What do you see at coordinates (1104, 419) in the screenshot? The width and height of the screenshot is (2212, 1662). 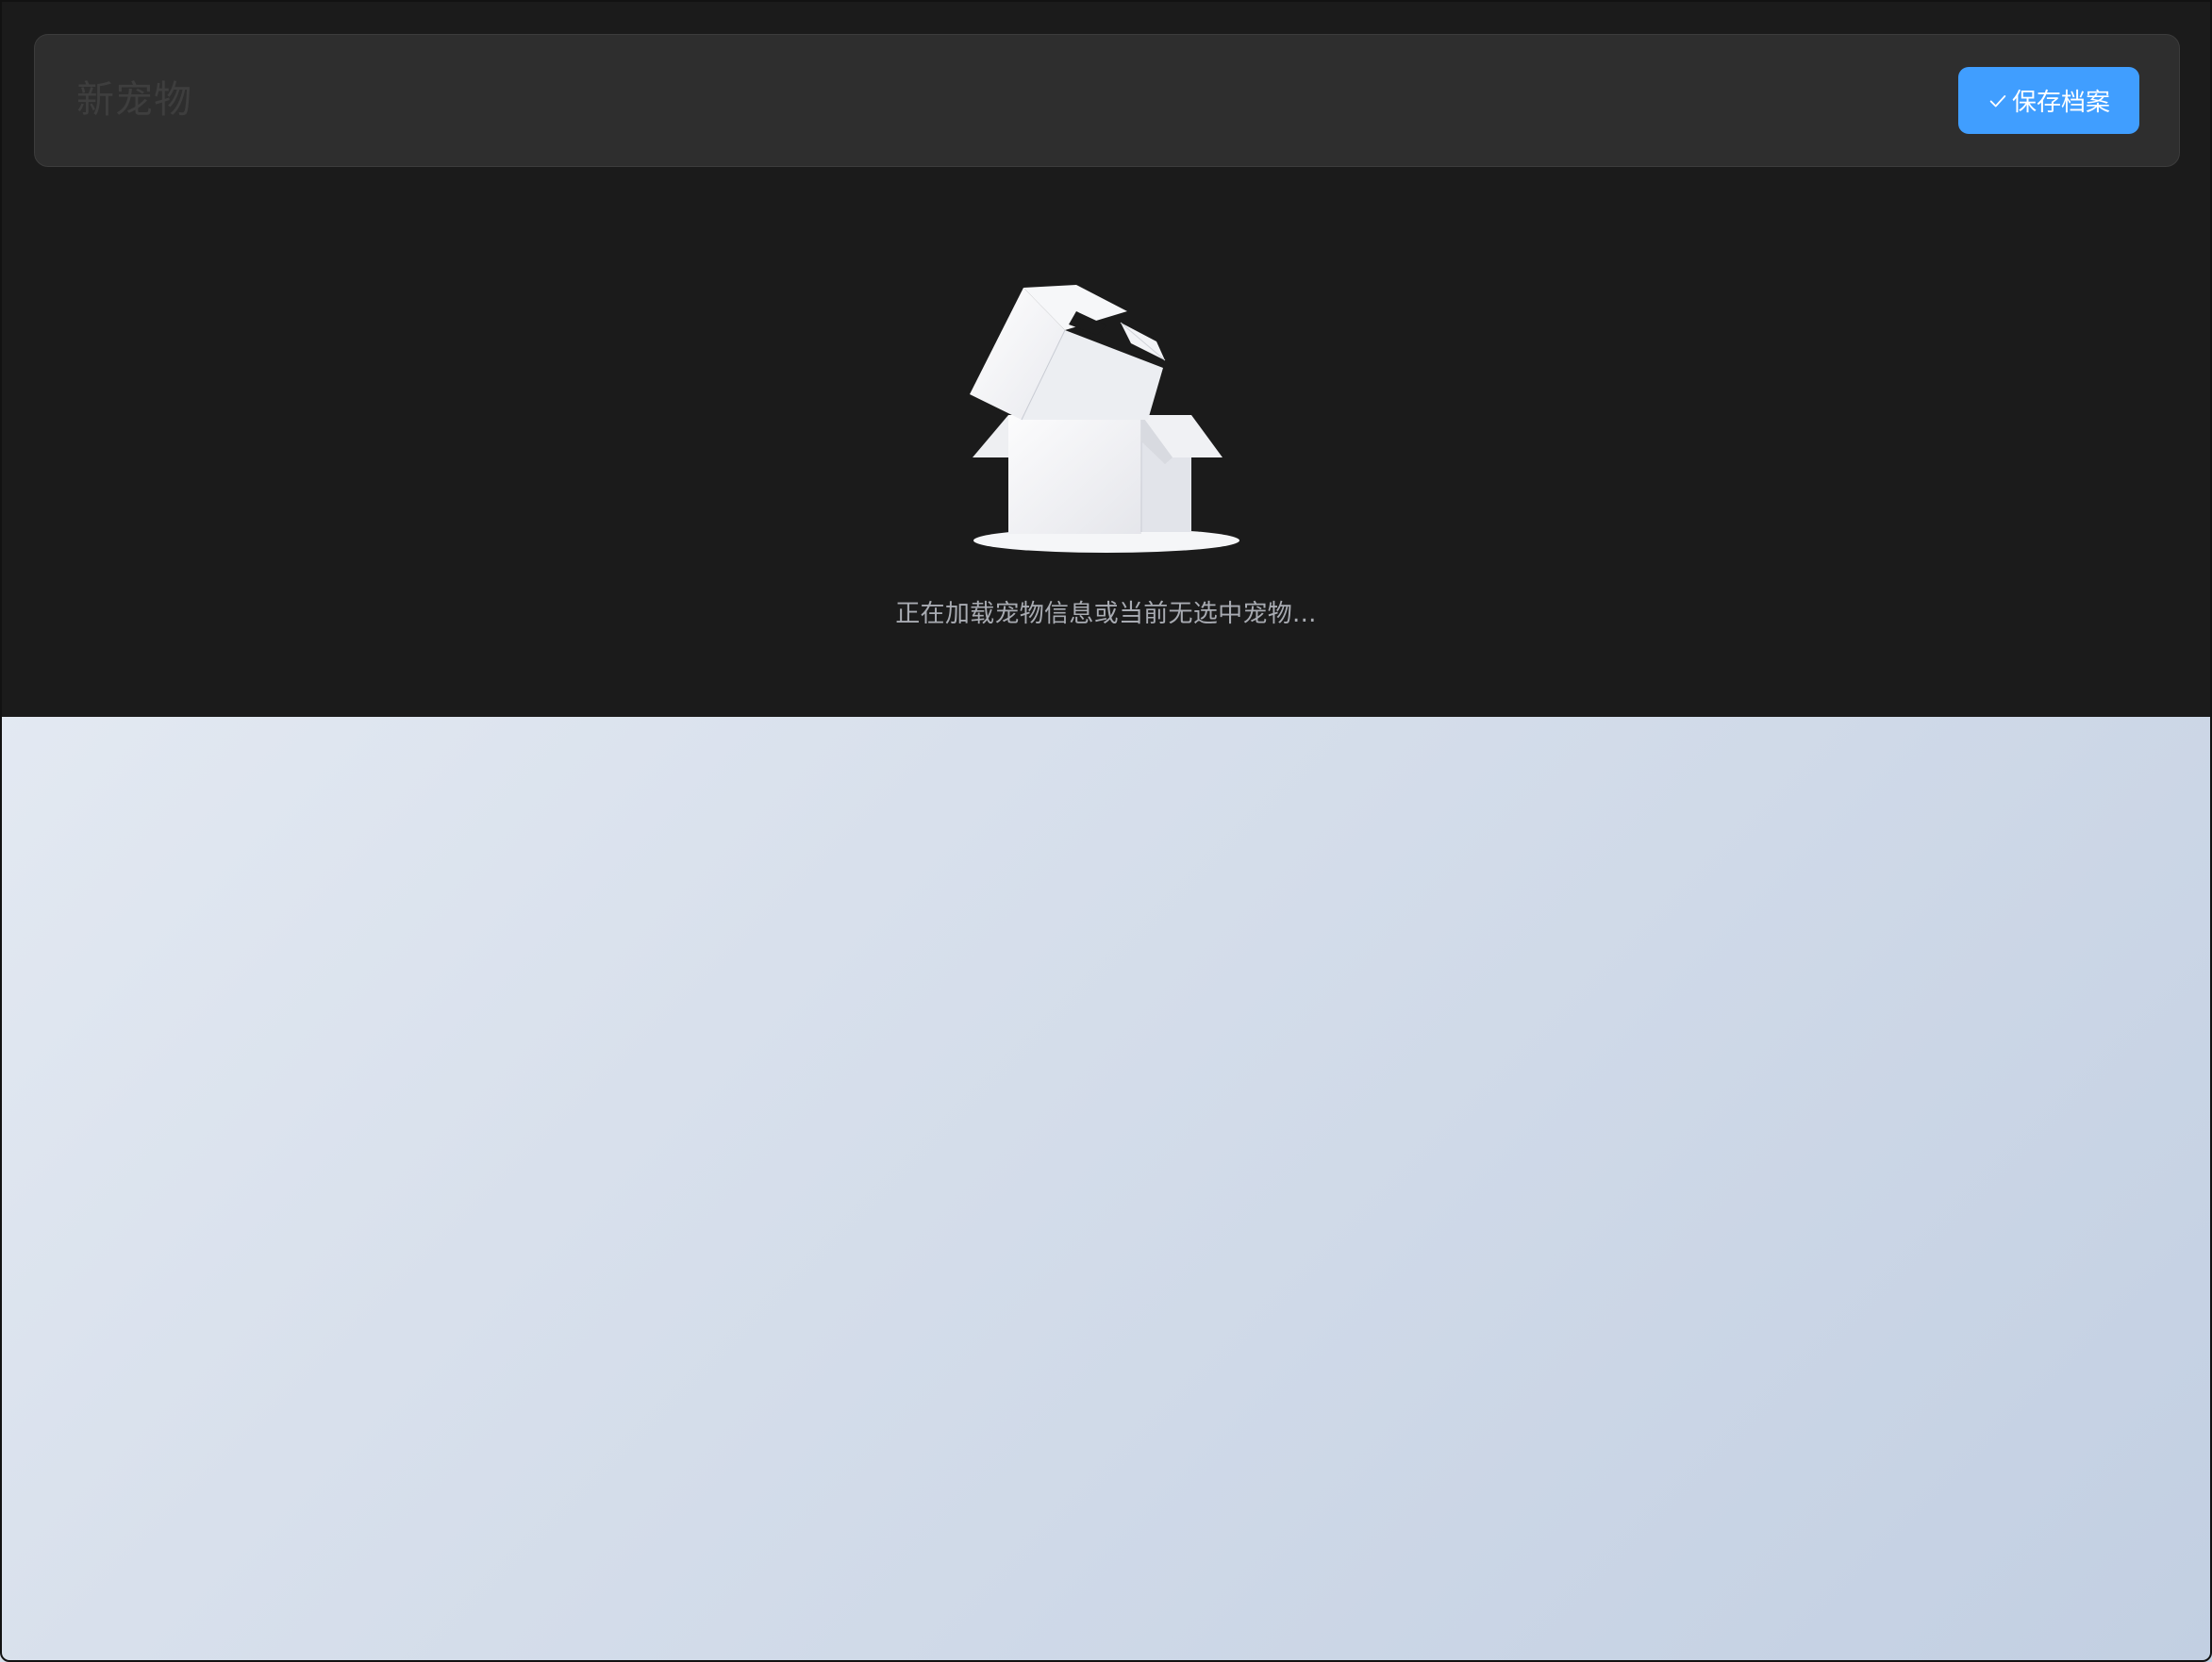 I see `empty-box-icon` at bounding box center [1104, 419].